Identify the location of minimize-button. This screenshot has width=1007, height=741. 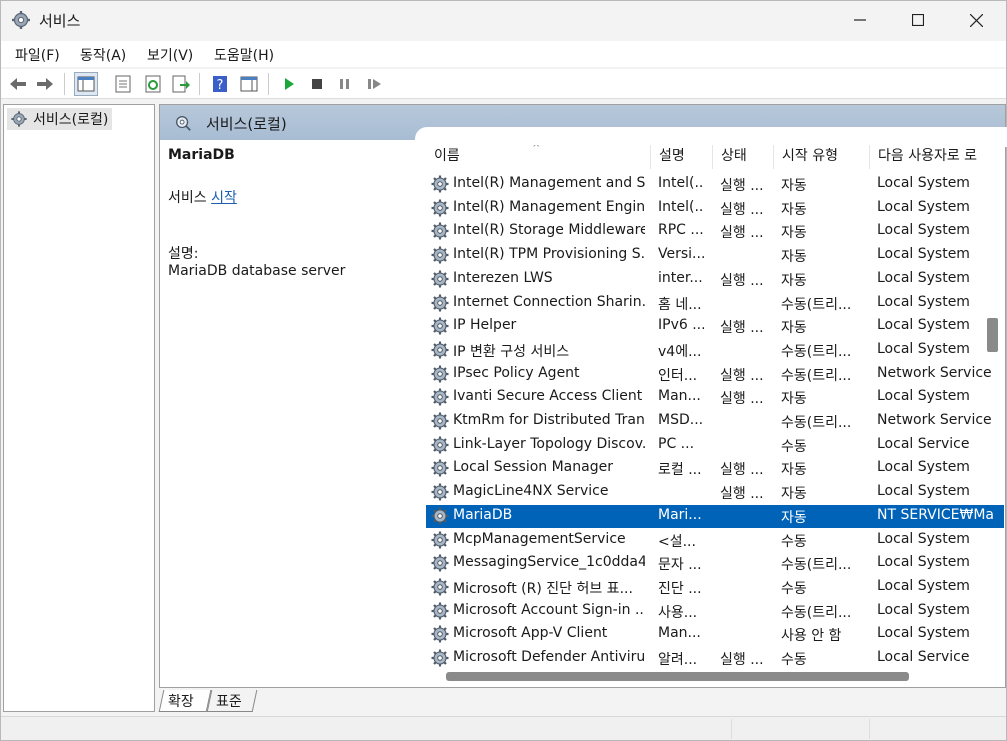
(860, 20).